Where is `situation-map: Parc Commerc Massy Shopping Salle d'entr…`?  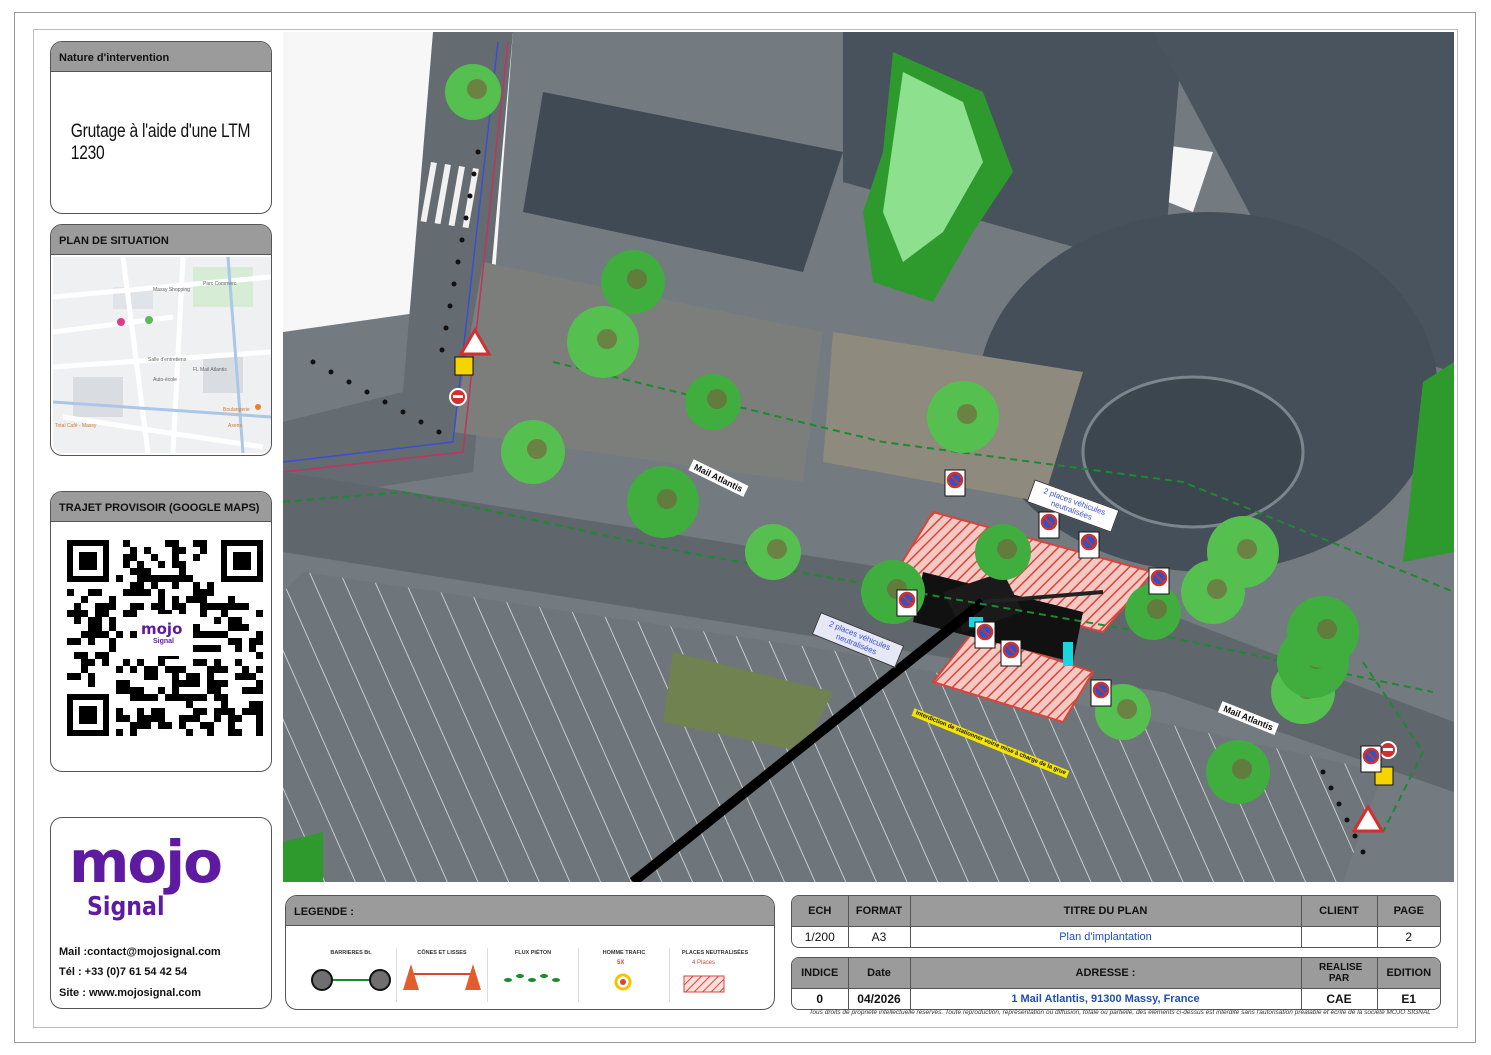 situation-map: Parc Commerc Massy Shopping Salle d'entr… is located at coordinates (162, 355).